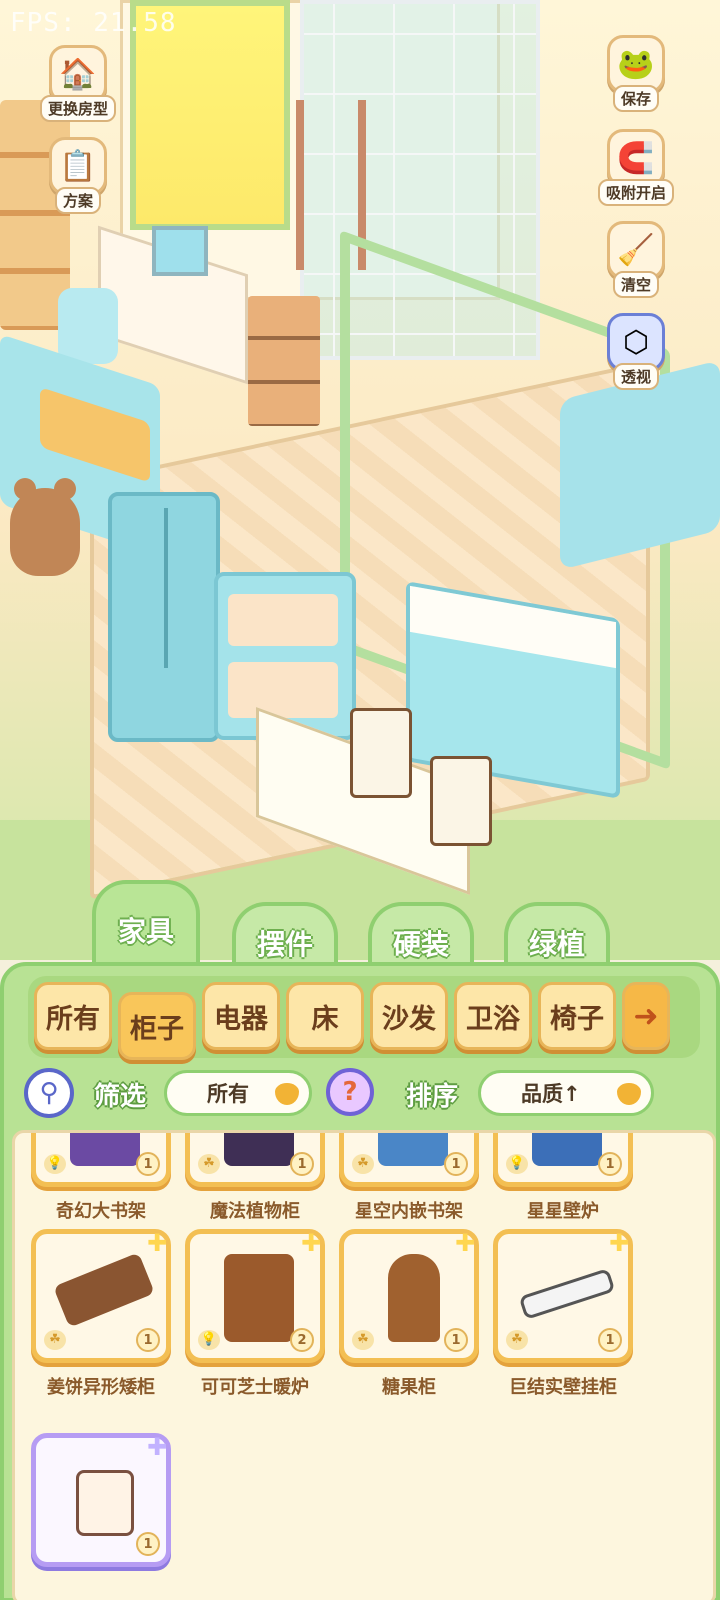 The height and width of the screenshot is (1600, 720). What do you see at coordinates (563, 1387) in the screenshot?
I see `item-name: 巨结实壁挂柜` at bounding box center [563, 1387].